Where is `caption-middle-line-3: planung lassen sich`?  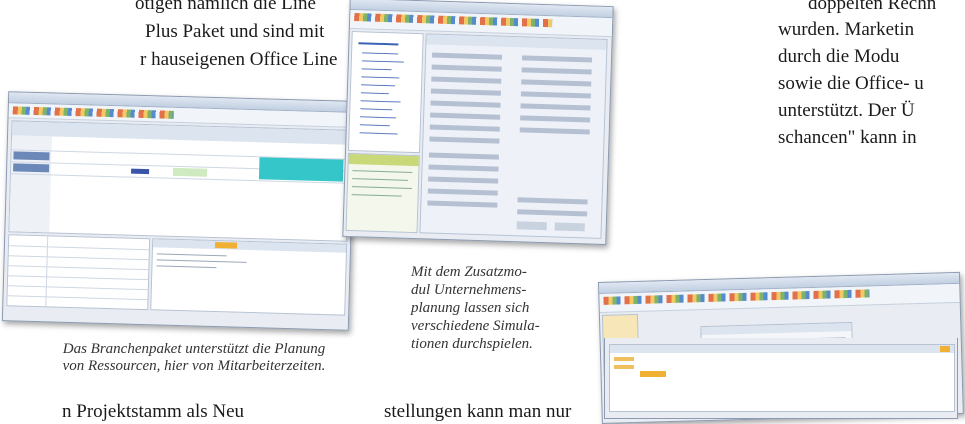 caption-middle-line-3: planung lassen sich is located at coordinates (470, 308).